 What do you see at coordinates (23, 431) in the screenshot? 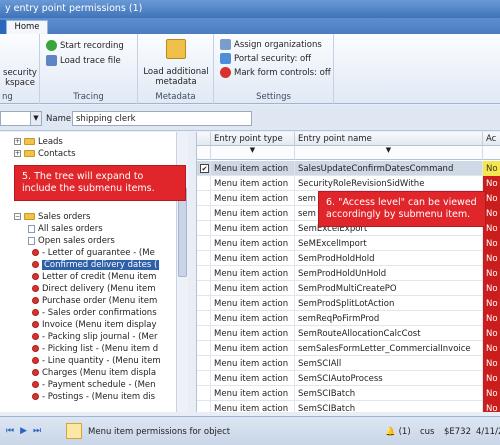
I see `next-record-icon: ▶` at bounding box center [23, 431].